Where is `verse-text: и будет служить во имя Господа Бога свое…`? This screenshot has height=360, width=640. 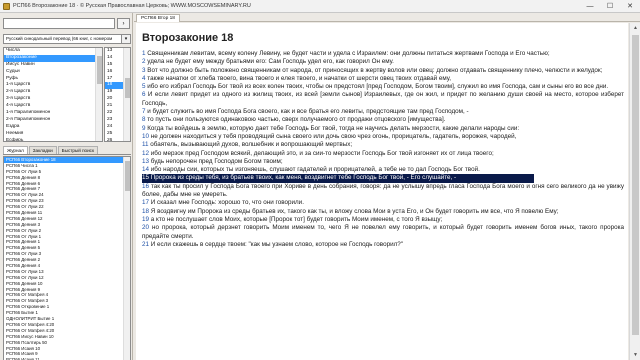 verse-text: и будет служить во имя Господа Бога свое… is located at coordinates (308, 112).